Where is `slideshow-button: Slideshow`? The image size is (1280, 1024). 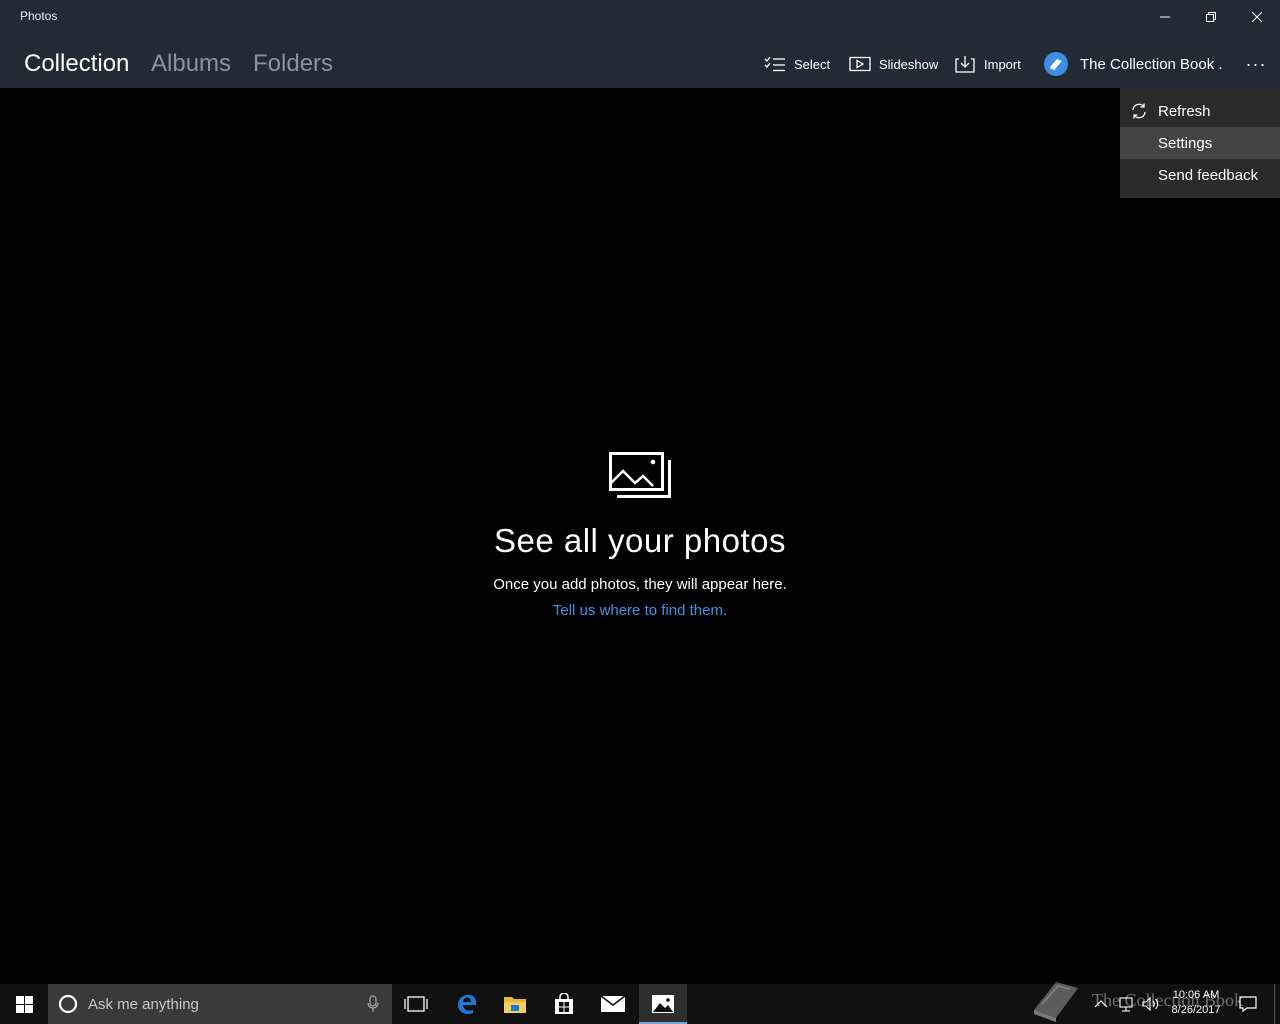
slideshow-button: Slideshow is located at coordinates (893, 64).